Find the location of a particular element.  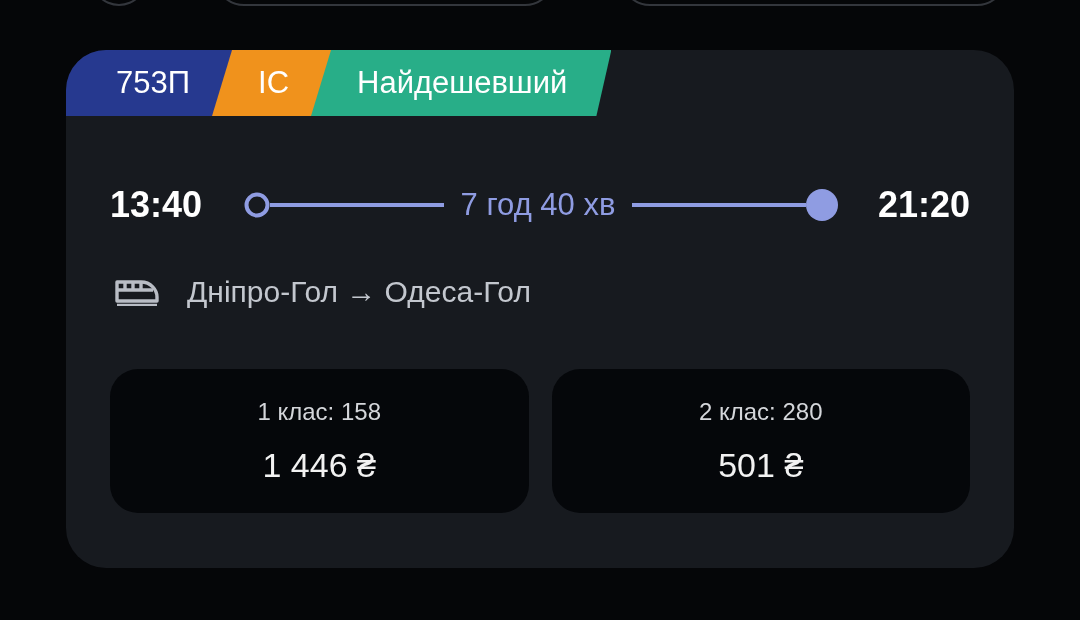

fare-price: 1 446 ₴ is located at coordinates (319, 465).